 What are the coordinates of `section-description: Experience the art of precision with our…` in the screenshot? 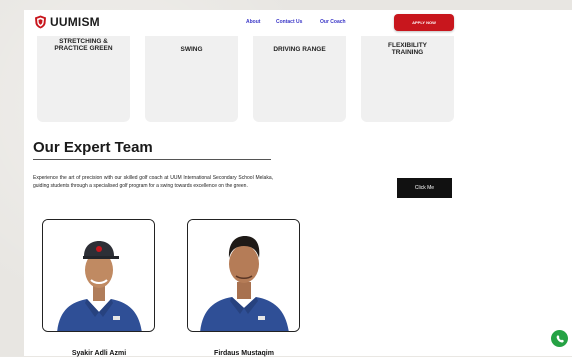 It's located at (153, 182).